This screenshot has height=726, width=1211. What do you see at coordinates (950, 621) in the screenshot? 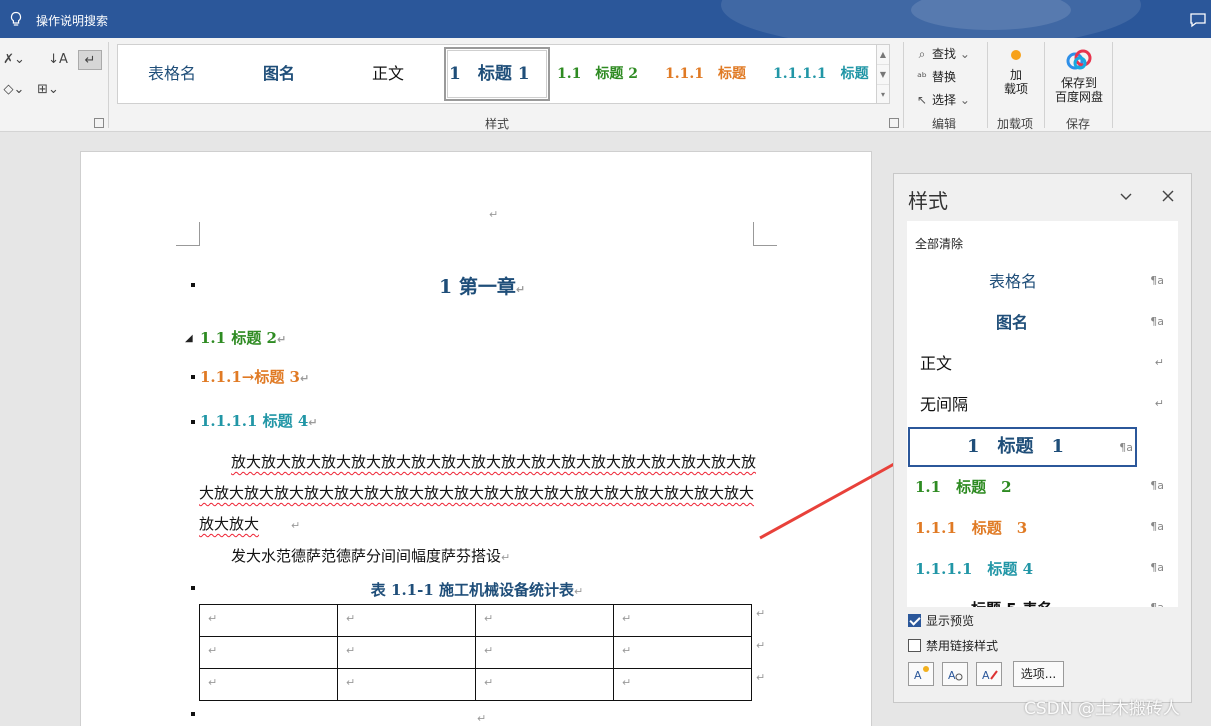
I see `show-preview-label: 显示预览` at bounding box center [950, 621].